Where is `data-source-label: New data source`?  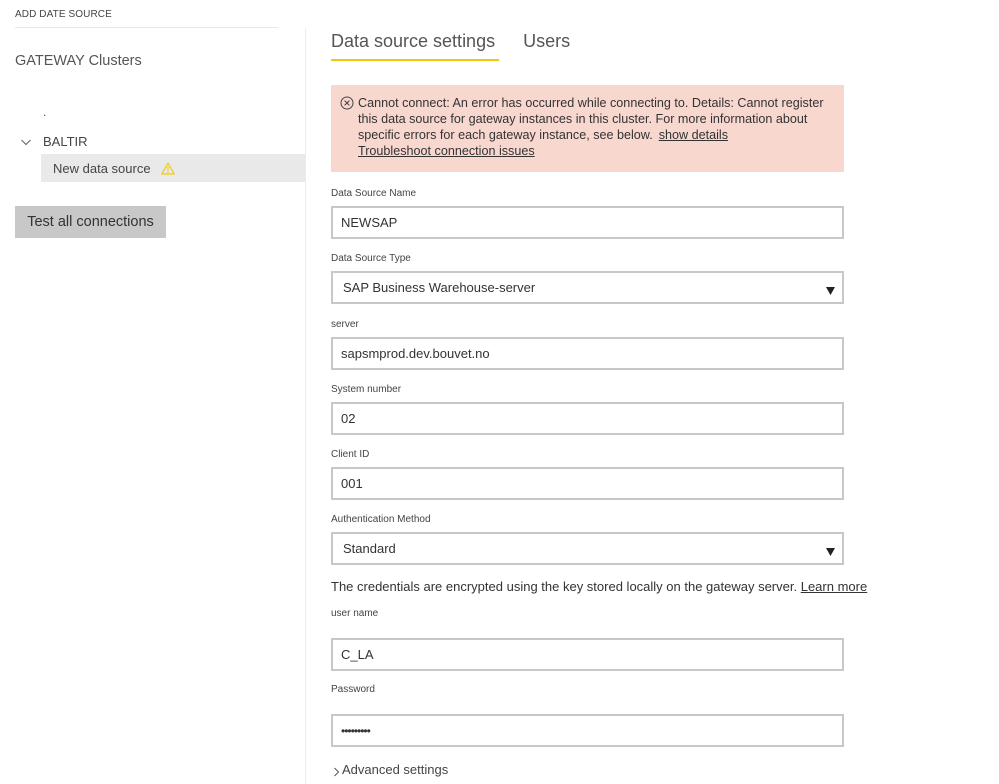 data-source-label: New data source is located at coordinates (102, 168).